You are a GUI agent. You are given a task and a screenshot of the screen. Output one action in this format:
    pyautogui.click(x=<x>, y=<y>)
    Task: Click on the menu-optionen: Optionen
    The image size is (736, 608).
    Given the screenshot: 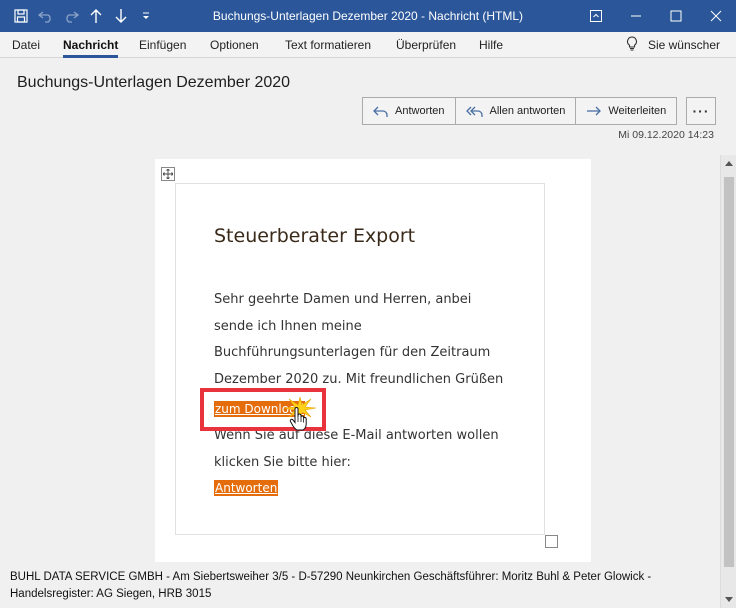 What is the action you would take?
    pyautogui.click(x=234, y=45)
    